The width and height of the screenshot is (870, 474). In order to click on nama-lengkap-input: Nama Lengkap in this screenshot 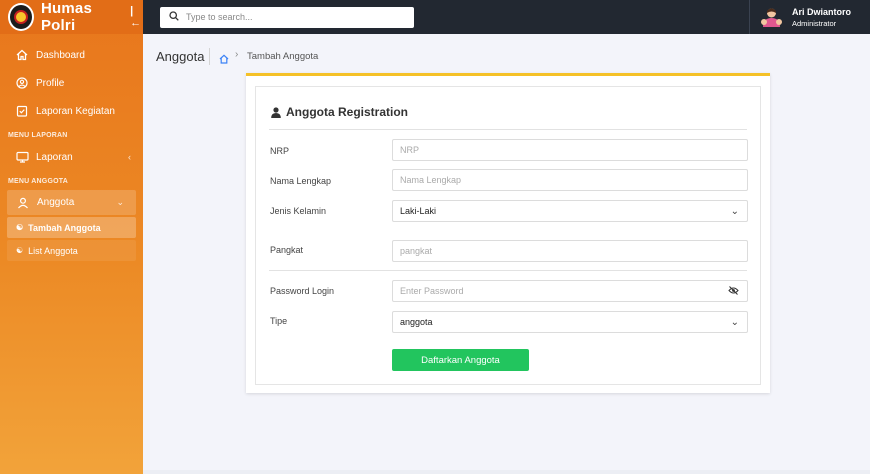, I will do `click(570, 180)`.